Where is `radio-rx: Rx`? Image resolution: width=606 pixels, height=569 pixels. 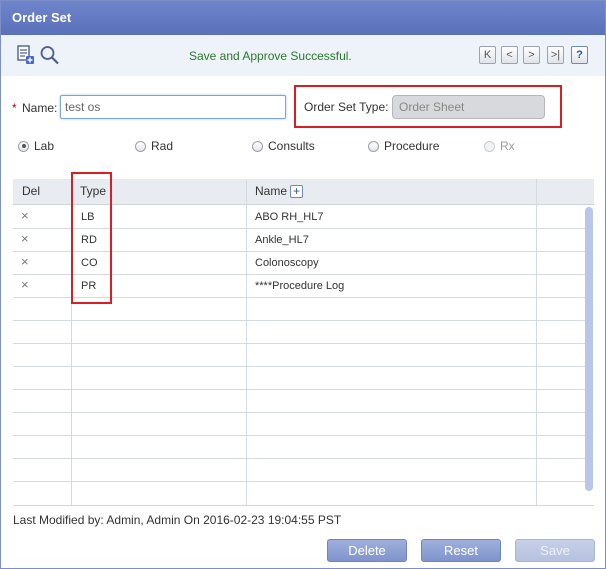
radio-rx: Rx is located at coordinates (499, 146).